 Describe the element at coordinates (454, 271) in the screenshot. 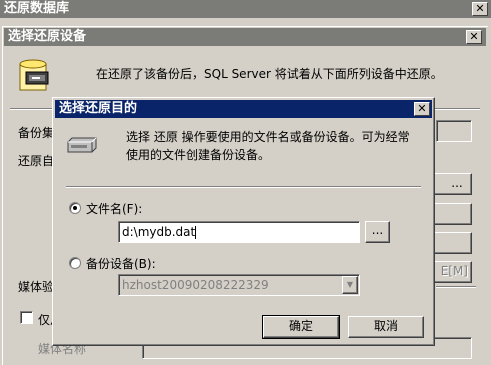

I see `restore-media-button-label: E[M]` at that location.